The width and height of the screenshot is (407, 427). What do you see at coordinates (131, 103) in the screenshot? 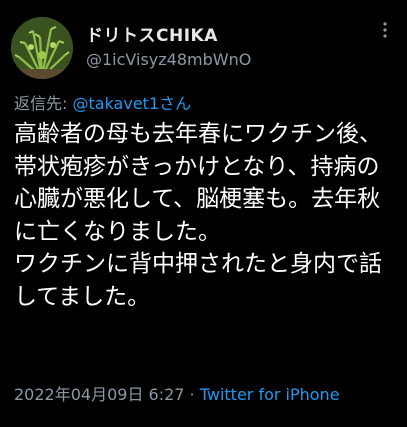
I see `reply-mention-link: @takavet1さん` at bounding box center [131, 103].